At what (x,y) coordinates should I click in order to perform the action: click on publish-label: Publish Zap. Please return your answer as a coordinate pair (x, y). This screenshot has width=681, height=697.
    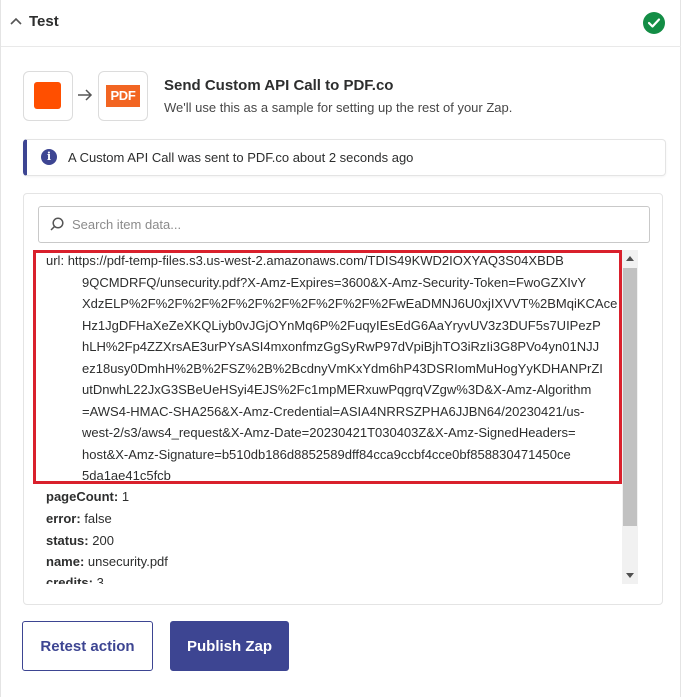
    Looking at the image, I should click on (229, 646).